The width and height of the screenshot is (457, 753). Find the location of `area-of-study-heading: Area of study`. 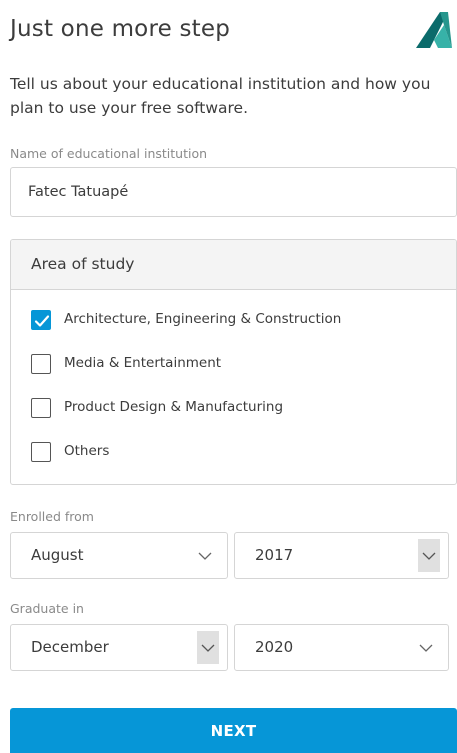

area-of-study-heading: Area of study is located at coordinates (233, 265).